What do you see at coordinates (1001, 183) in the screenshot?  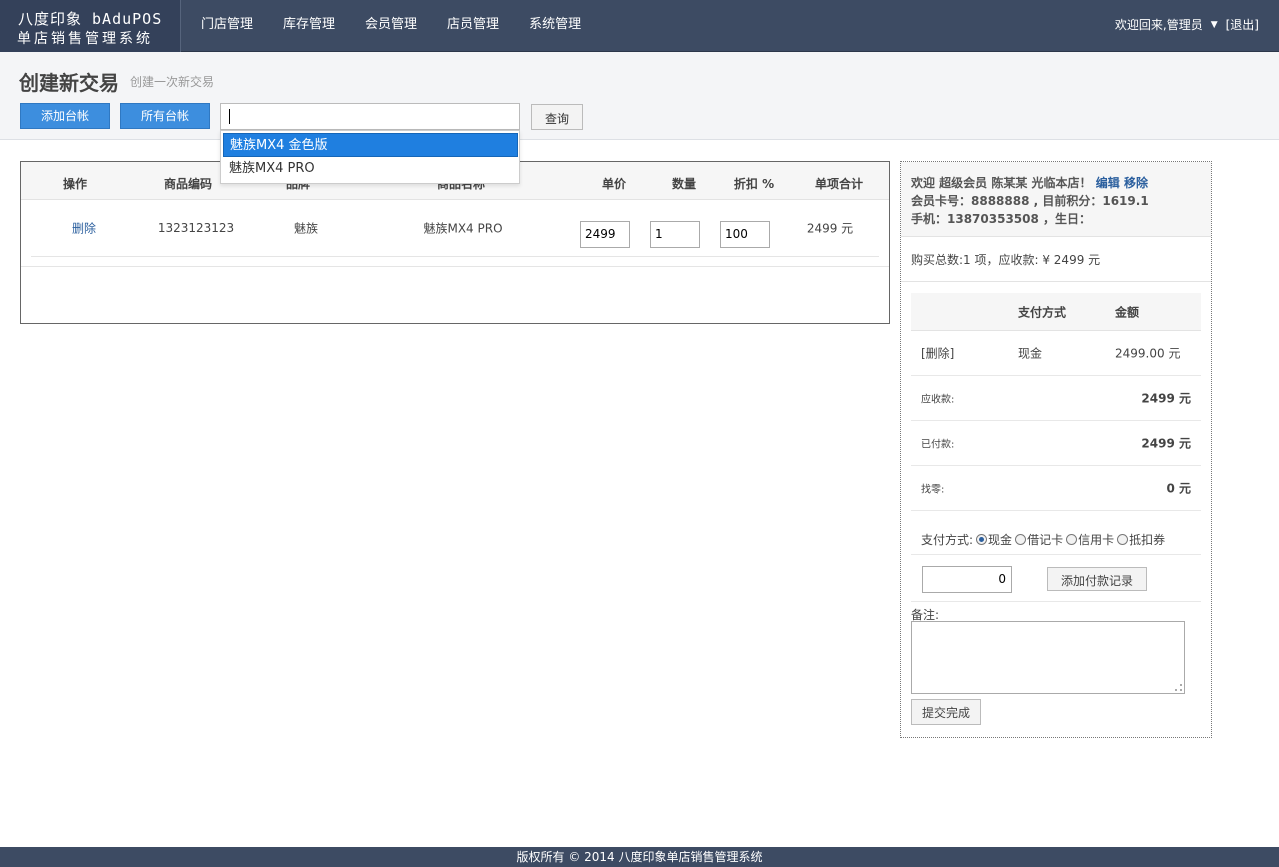 I see `member-greeting: 欢迎 超级会员 陈某某 光临本店！` at bounding box center [1001, 183].